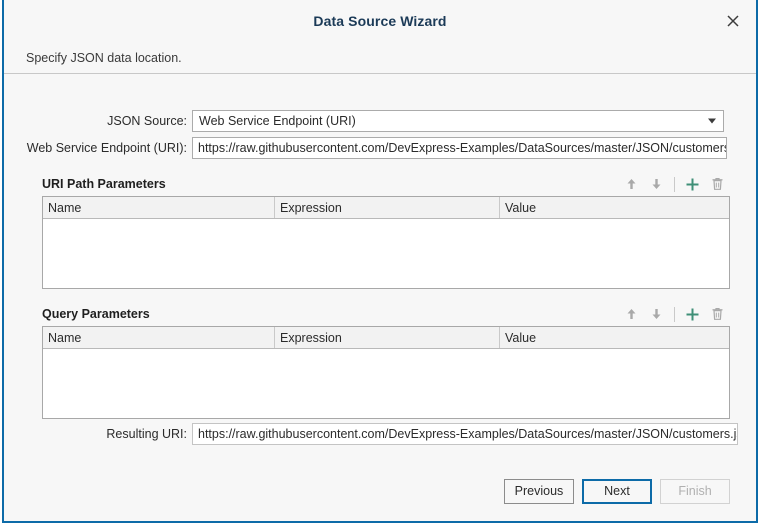 This screenshot has width=762, height=527. Describe the element at coordinates (104, 184) in the screenshot. I see `section-title: URI Path Parameters` at that location.